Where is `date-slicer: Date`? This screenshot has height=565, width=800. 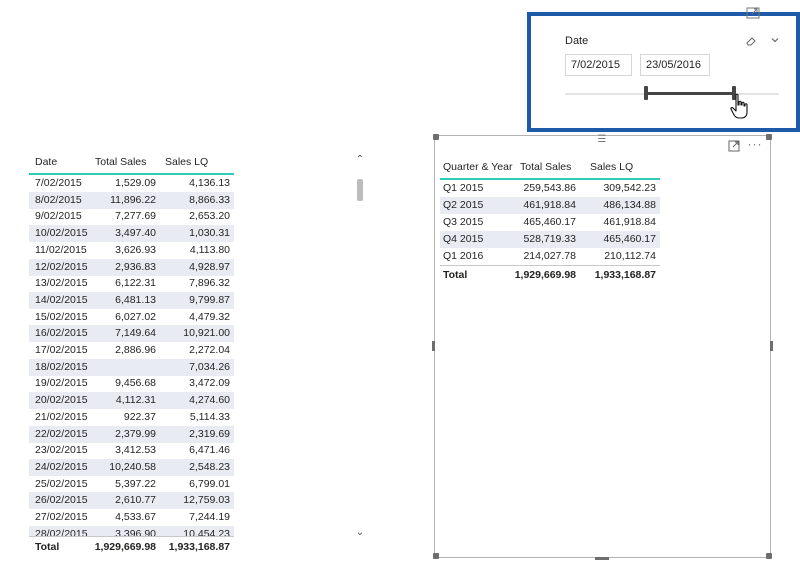
date-slicer: Date is located at coordinates (663, 69).